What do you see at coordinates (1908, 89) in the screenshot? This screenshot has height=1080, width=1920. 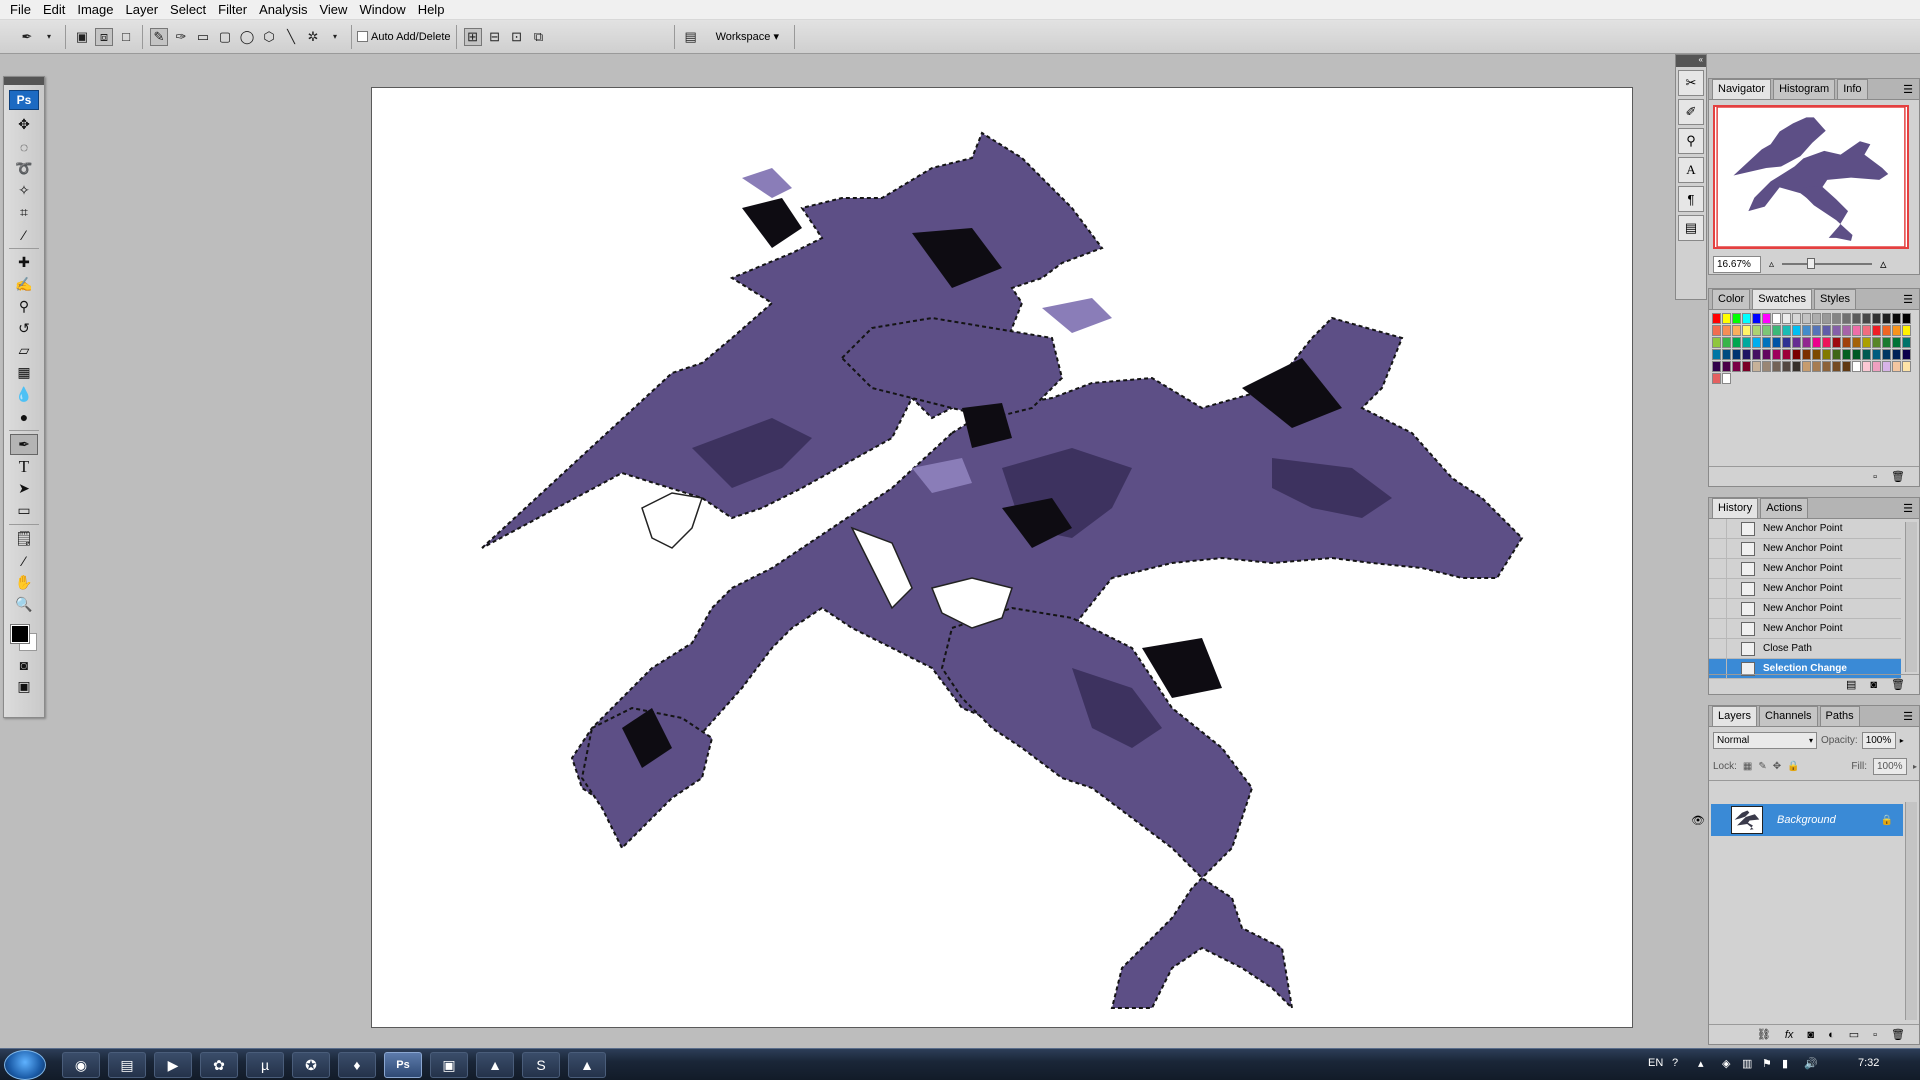 I see `panel-menu-icon: ☰` at bounding box center [1908, 89].